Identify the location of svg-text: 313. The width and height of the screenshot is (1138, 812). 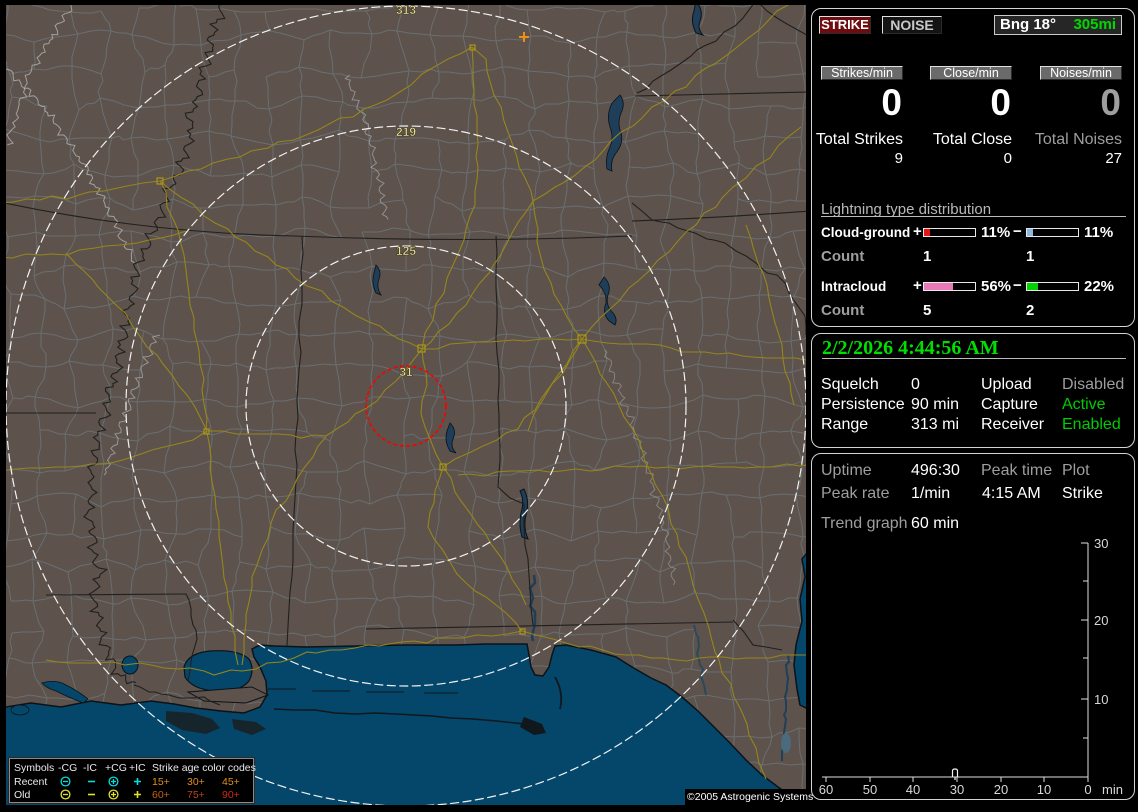
(406, 11).